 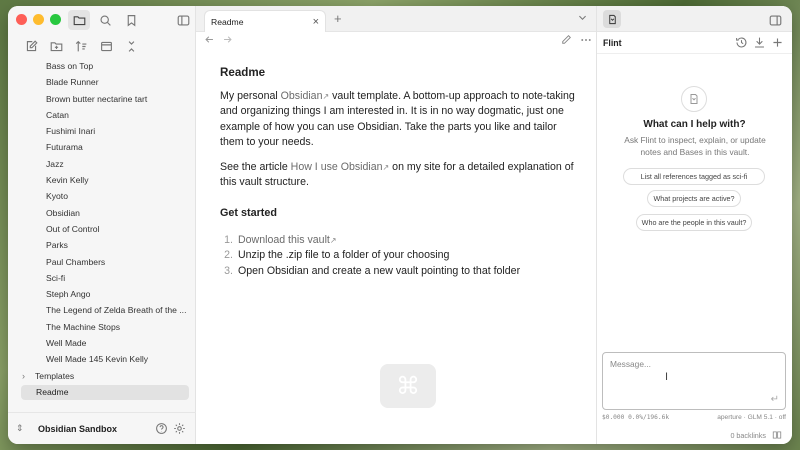 What do you see at coordinates (333, 240) in the screenshot?
I see `external-link-icon: ↗` at bounding box center [333, 240].